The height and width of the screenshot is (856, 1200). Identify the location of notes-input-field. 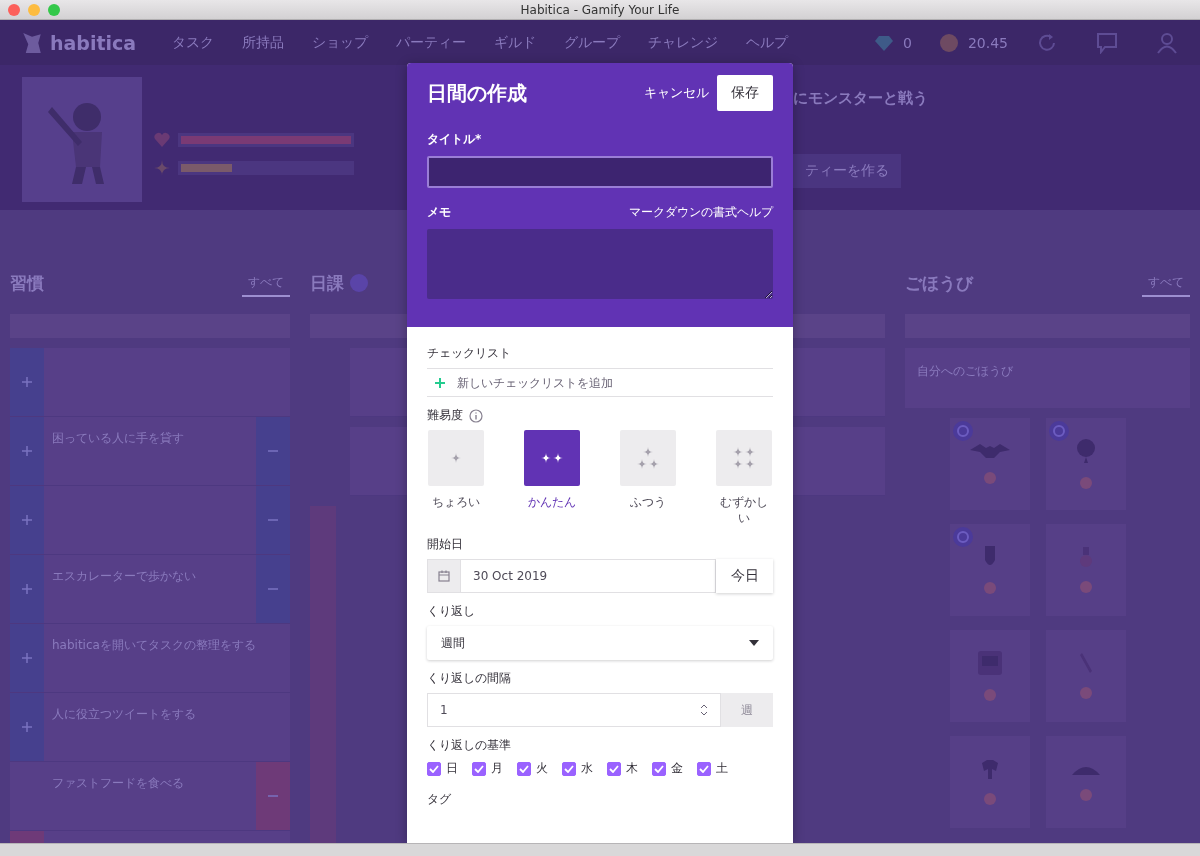
(600, 264).